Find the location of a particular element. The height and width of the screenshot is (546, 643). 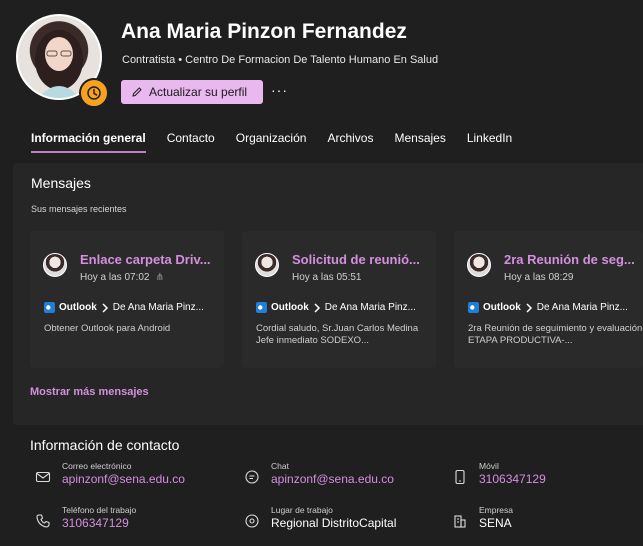

message-time: Hoy a las 05:51 is located at coordinates (327, 277).